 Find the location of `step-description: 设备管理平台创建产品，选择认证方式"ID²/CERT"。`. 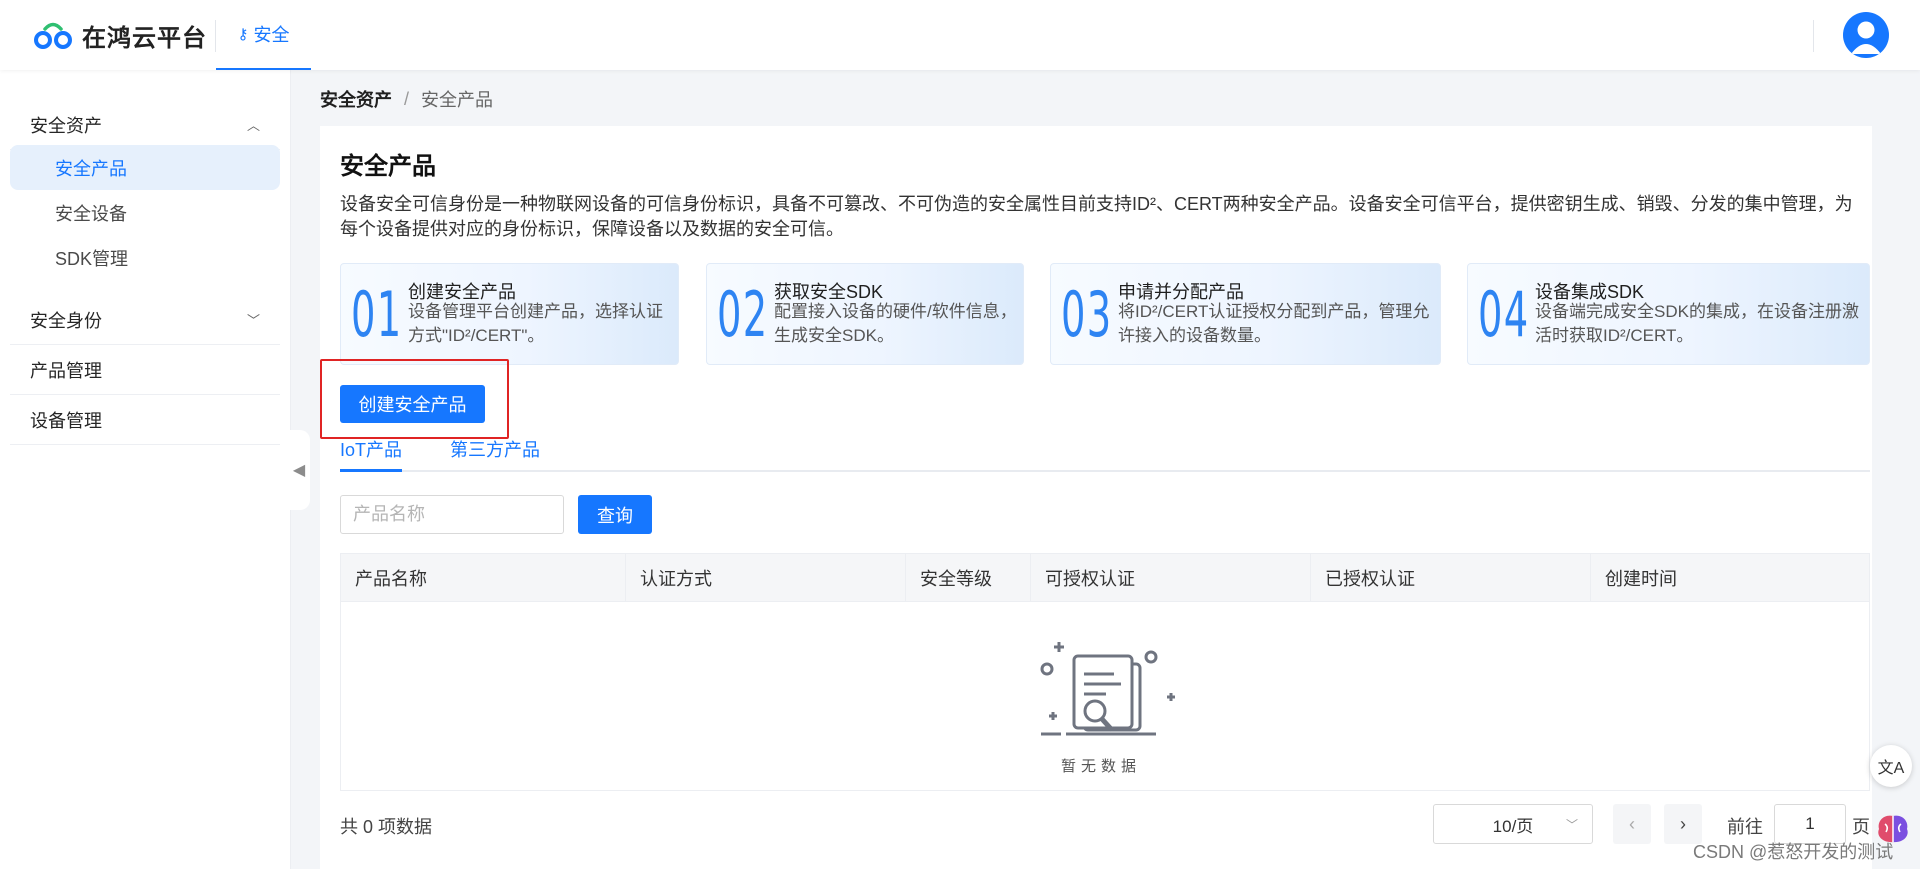

step-description: 设备管理平台创建产品，选择认证方式"ID²/CERT"。 is located at coordinates (535, 323).